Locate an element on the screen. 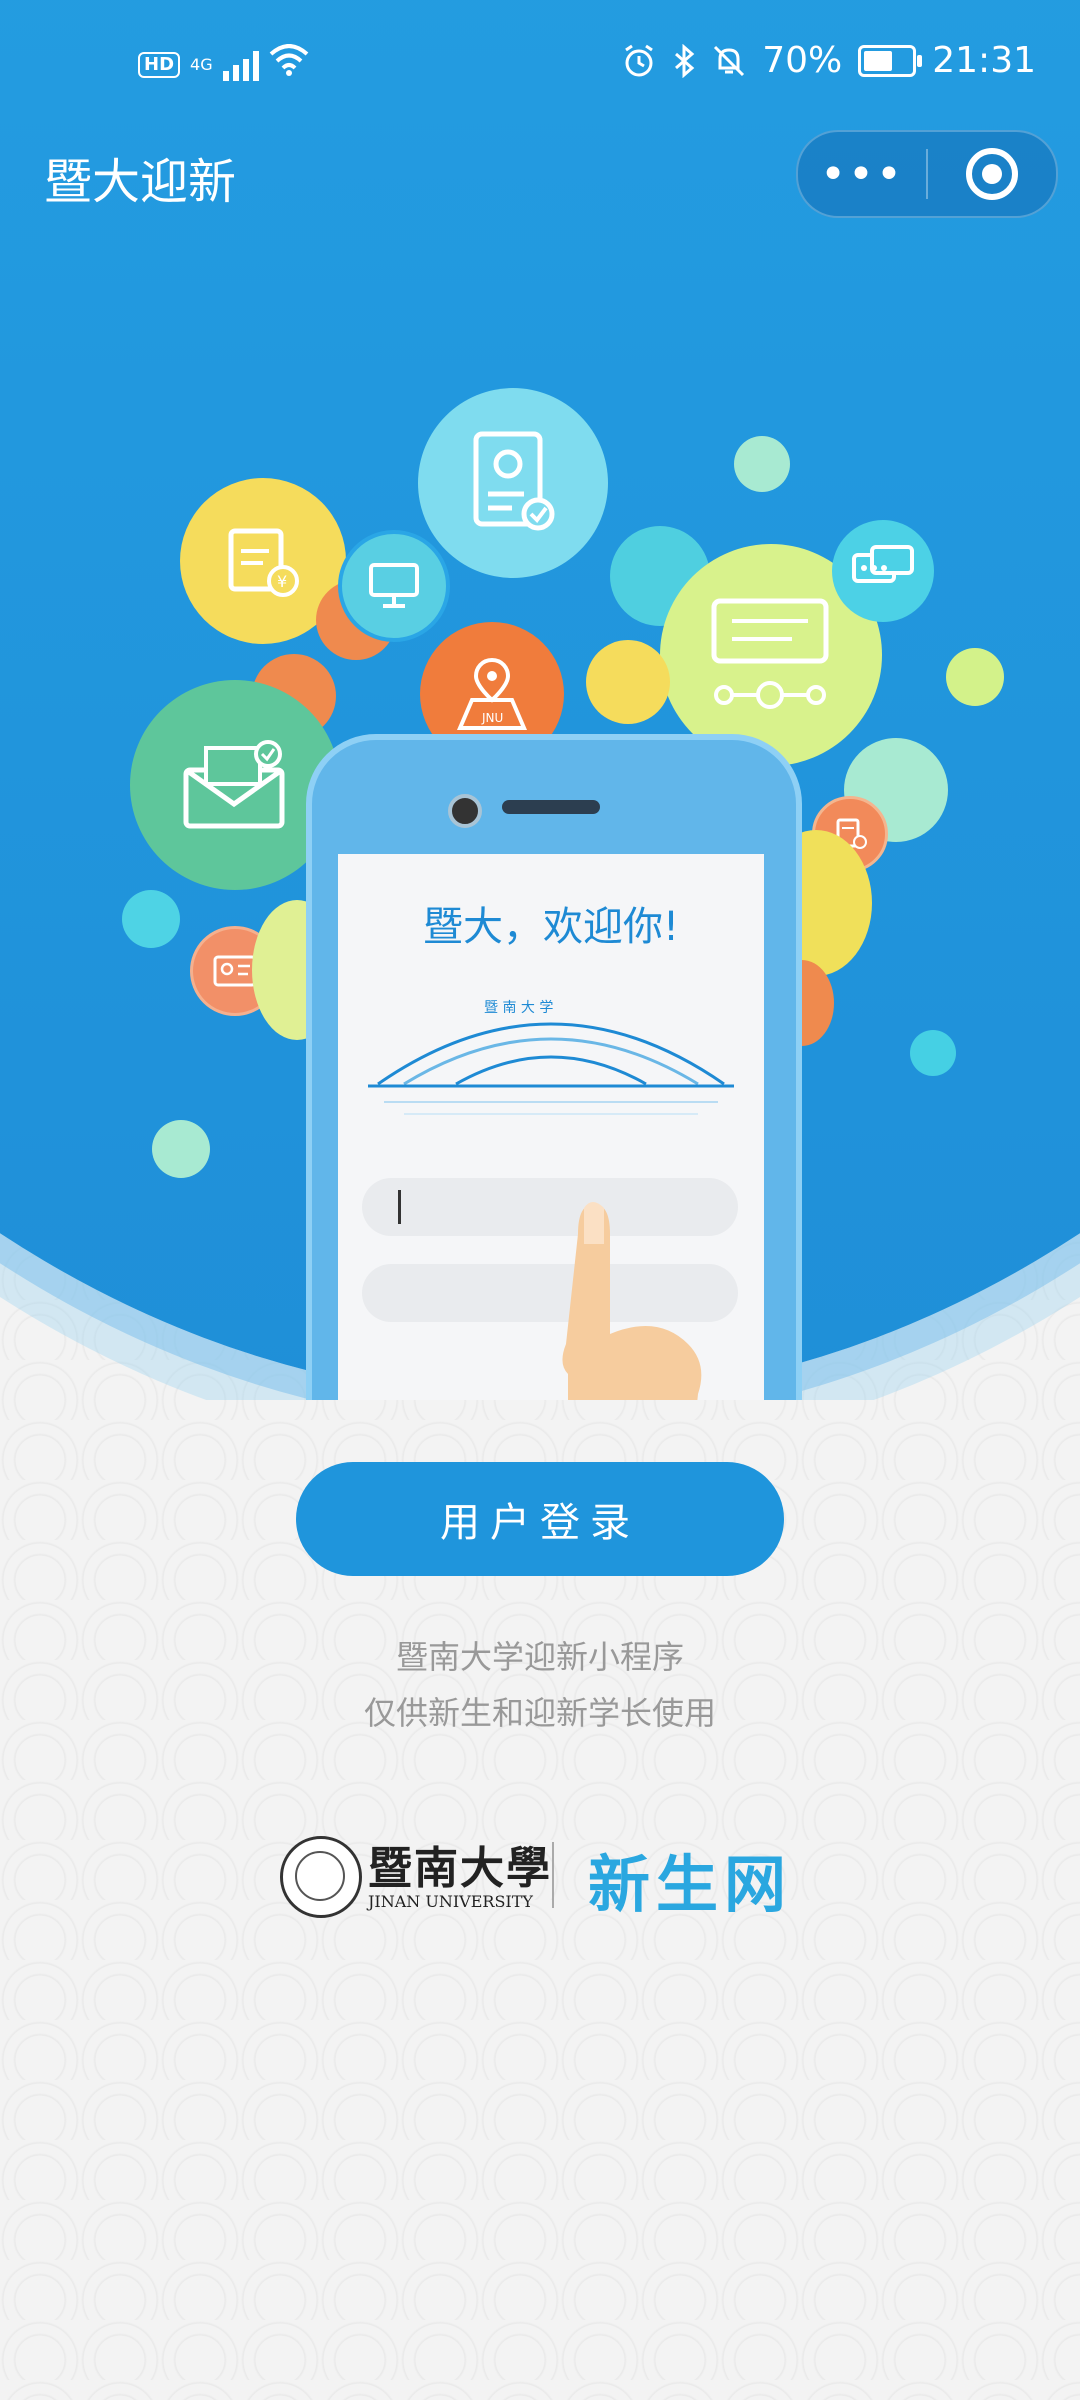  phone-screen: 暨大，欢迎你! 暨 南 大 学 is located at coordinates (551, 1127).